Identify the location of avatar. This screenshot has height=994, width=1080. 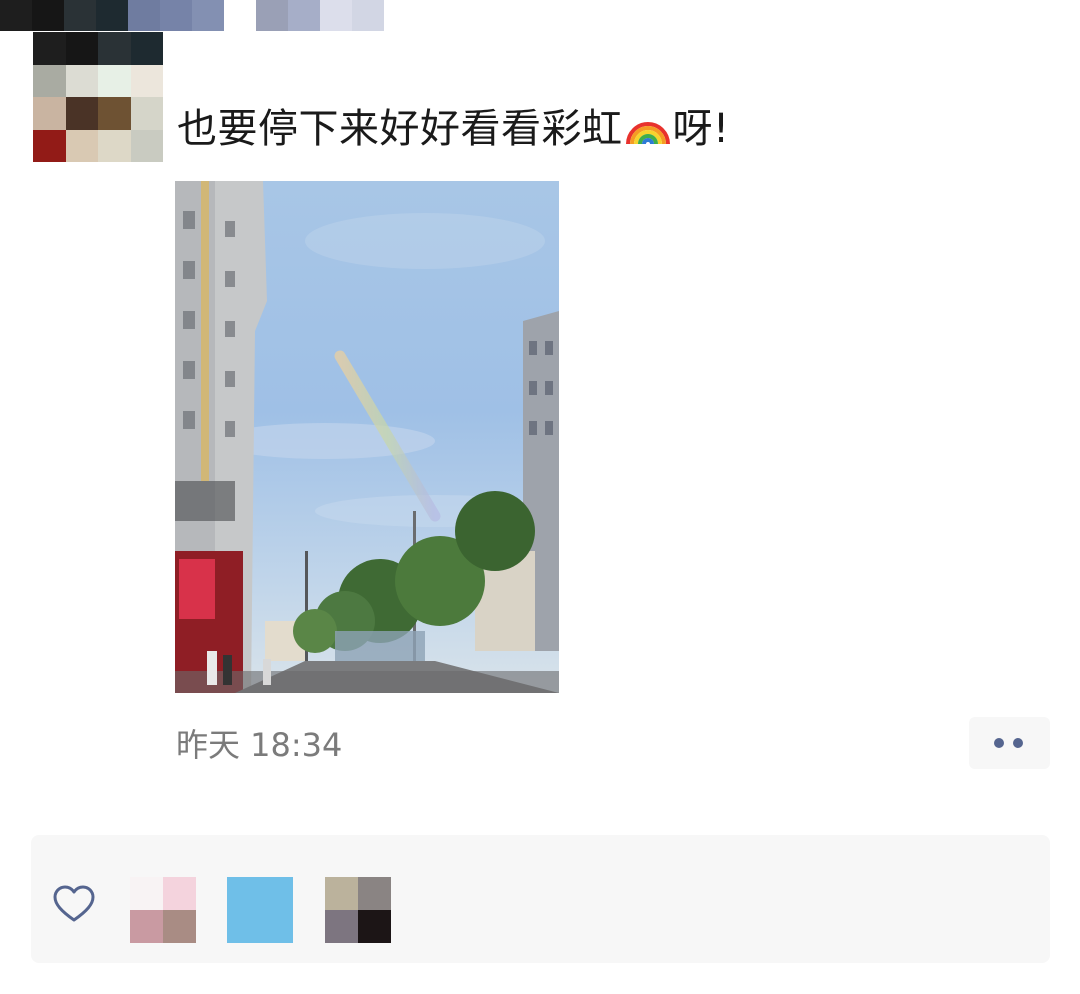
(98, 97).